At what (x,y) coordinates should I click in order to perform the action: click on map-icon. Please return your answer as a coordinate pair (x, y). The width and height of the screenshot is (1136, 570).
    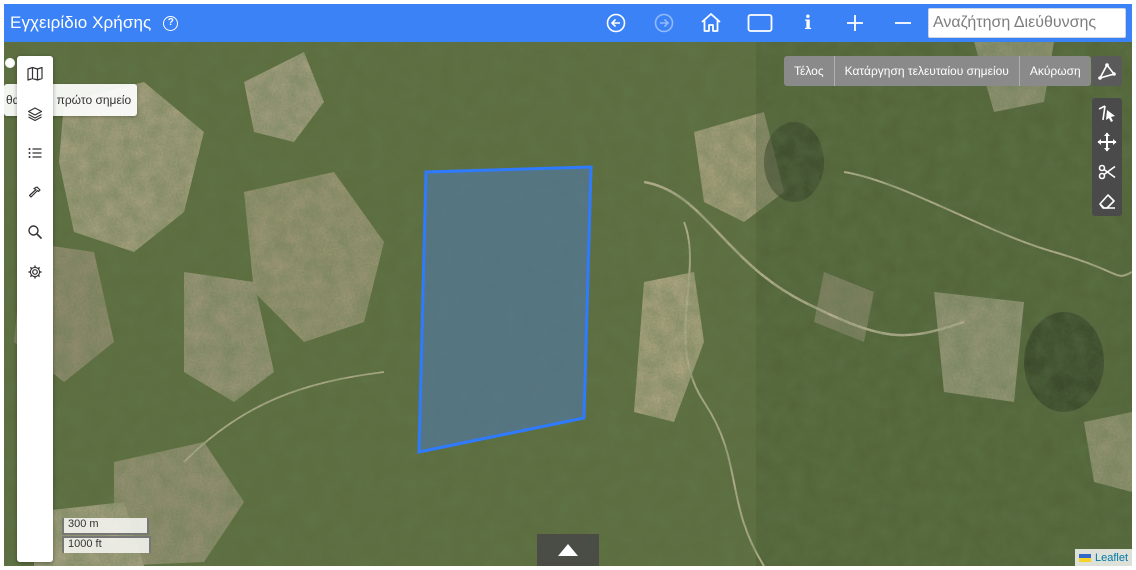
    Looking at the image, I should click on (35, 73).